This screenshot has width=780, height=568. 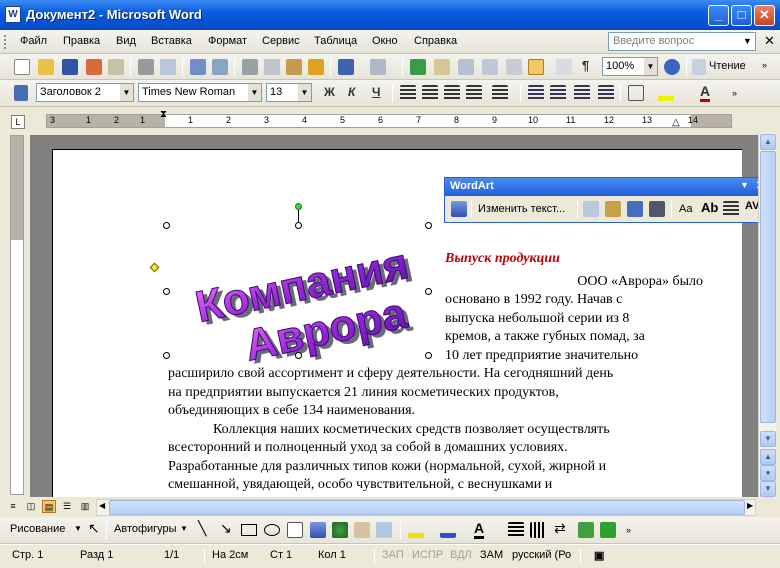 What do you see at coordinates (428, 355) in the screenshot?
I see `resize-handle-br` at bounding box center [428, 355].